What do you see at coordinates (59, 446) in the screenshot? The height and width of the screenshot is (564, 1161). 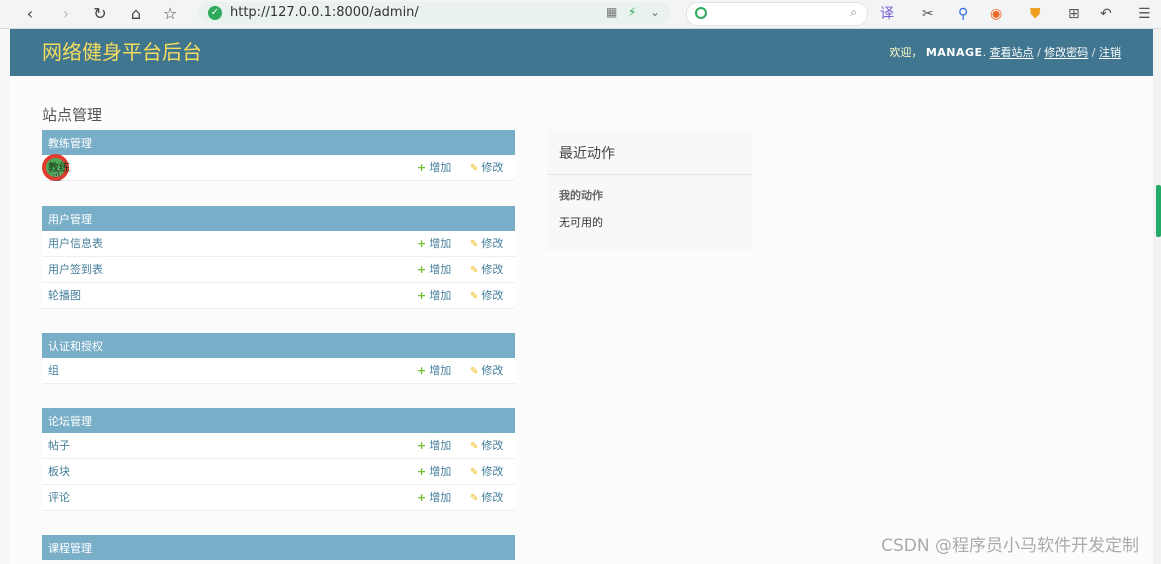 I see `model-link: 帖子` at bounding box center [59, 446].